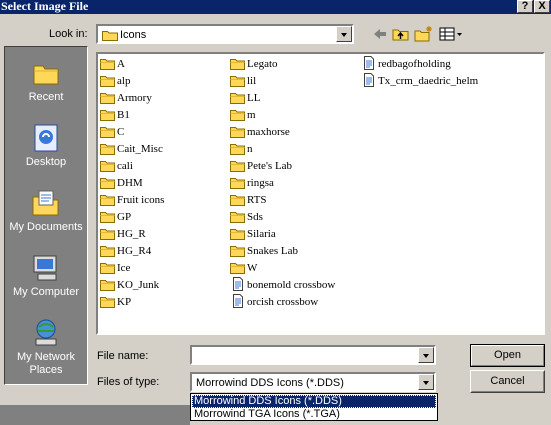 Image resolution: width=551 pixels, height=425 pixels. Describe the element at coordinates (428, 81) in the screenshot. I see `item-label: Tx_crm_daedric_helm` at that location.